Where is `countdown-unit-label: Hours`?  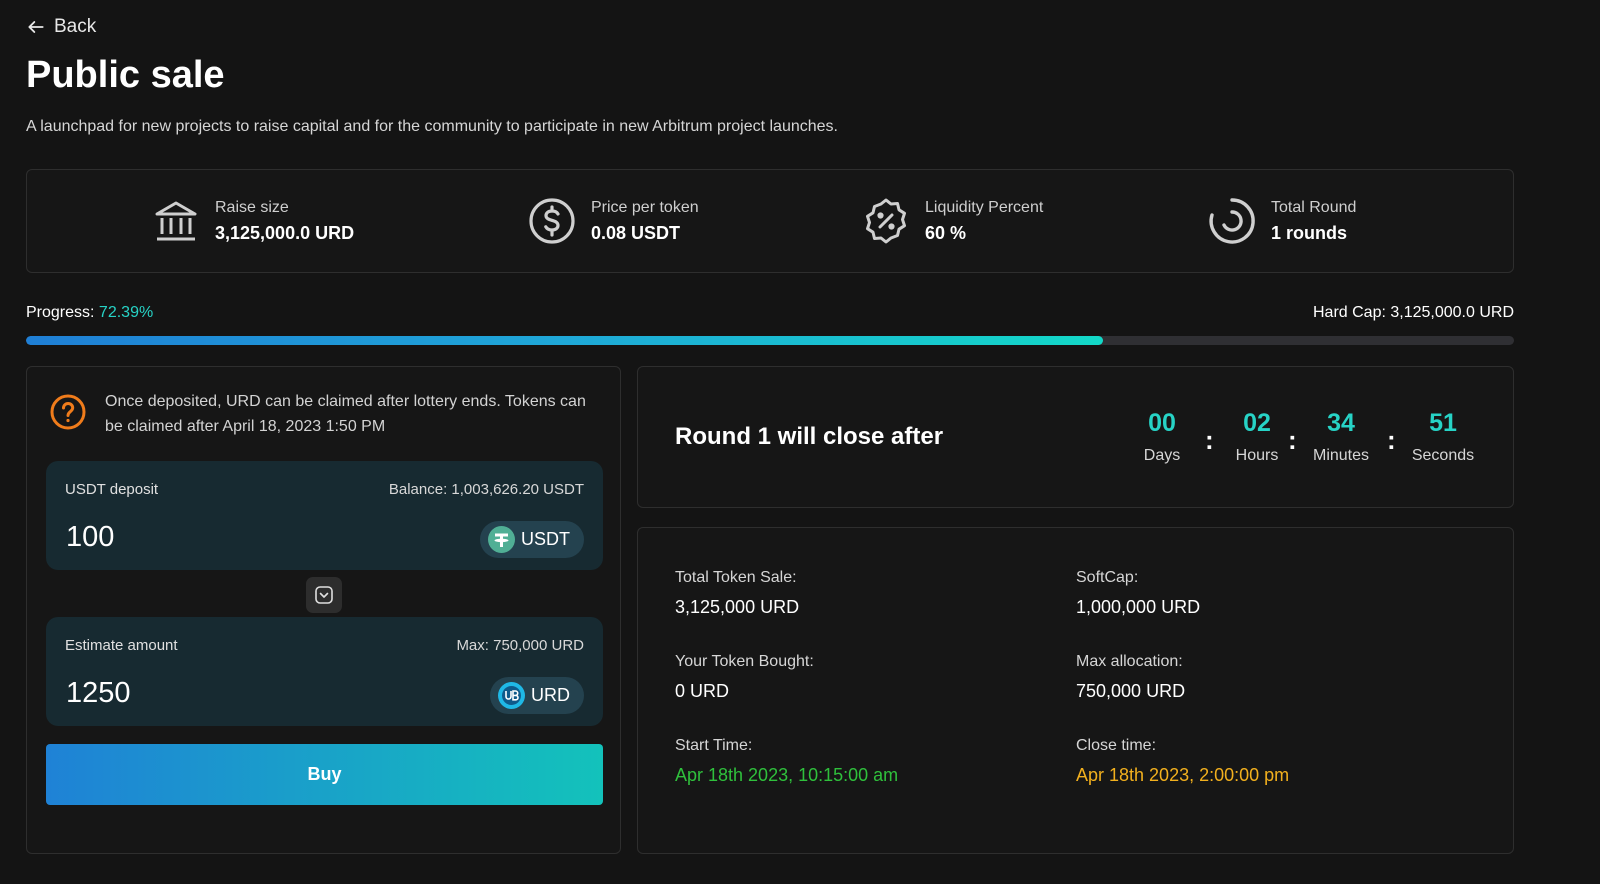 countdown-unit-label: Hours is located at coordinates (1257, 455).